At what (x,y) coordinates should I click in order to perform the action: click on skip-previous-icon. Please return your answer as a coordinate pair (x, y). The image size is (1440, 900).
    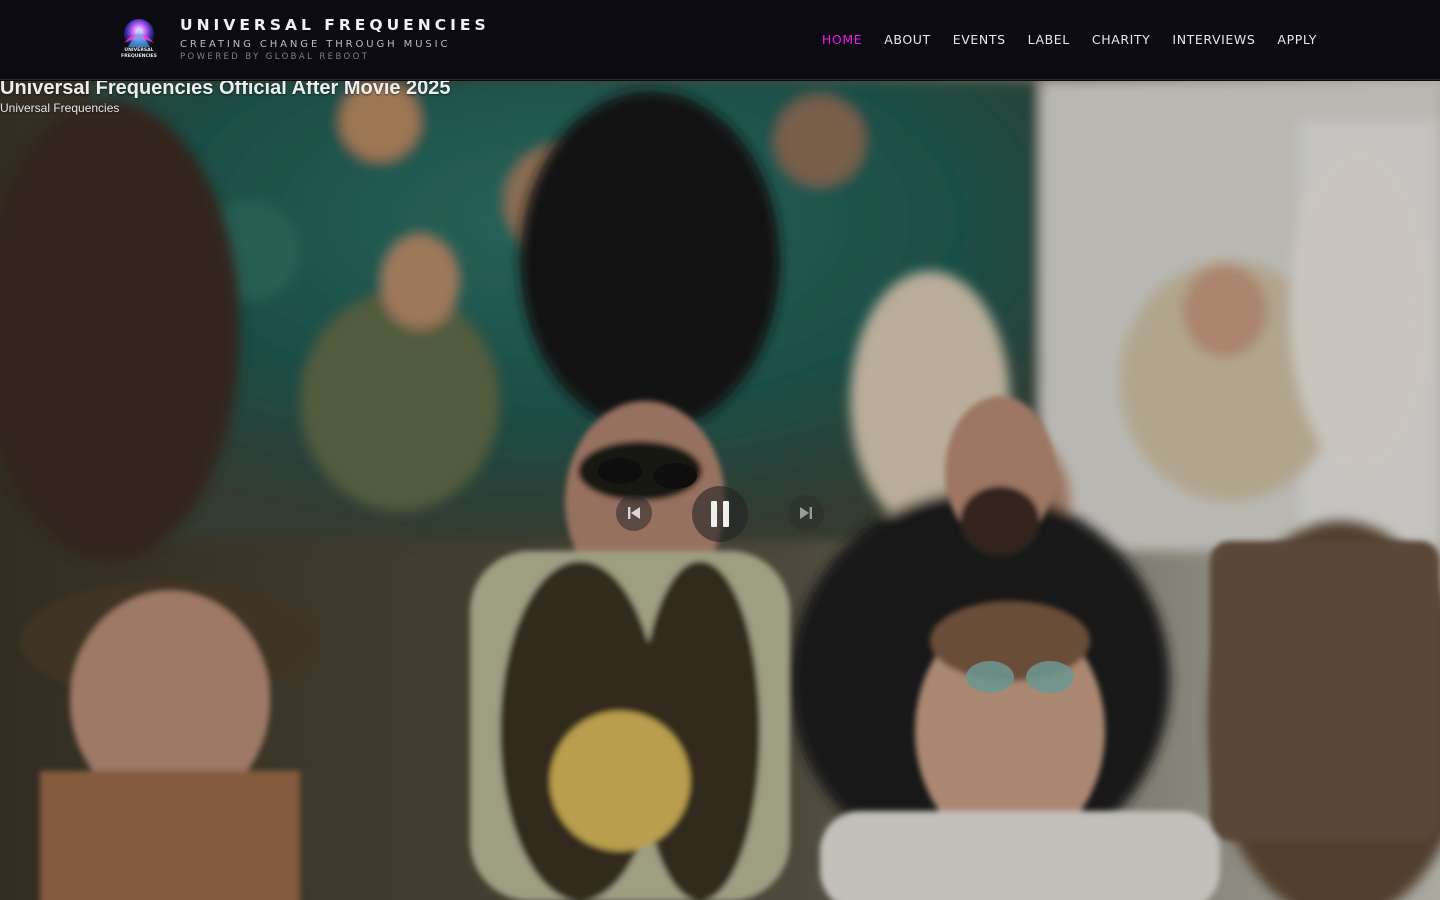
    Looking at the image, I should click on (634, 513).